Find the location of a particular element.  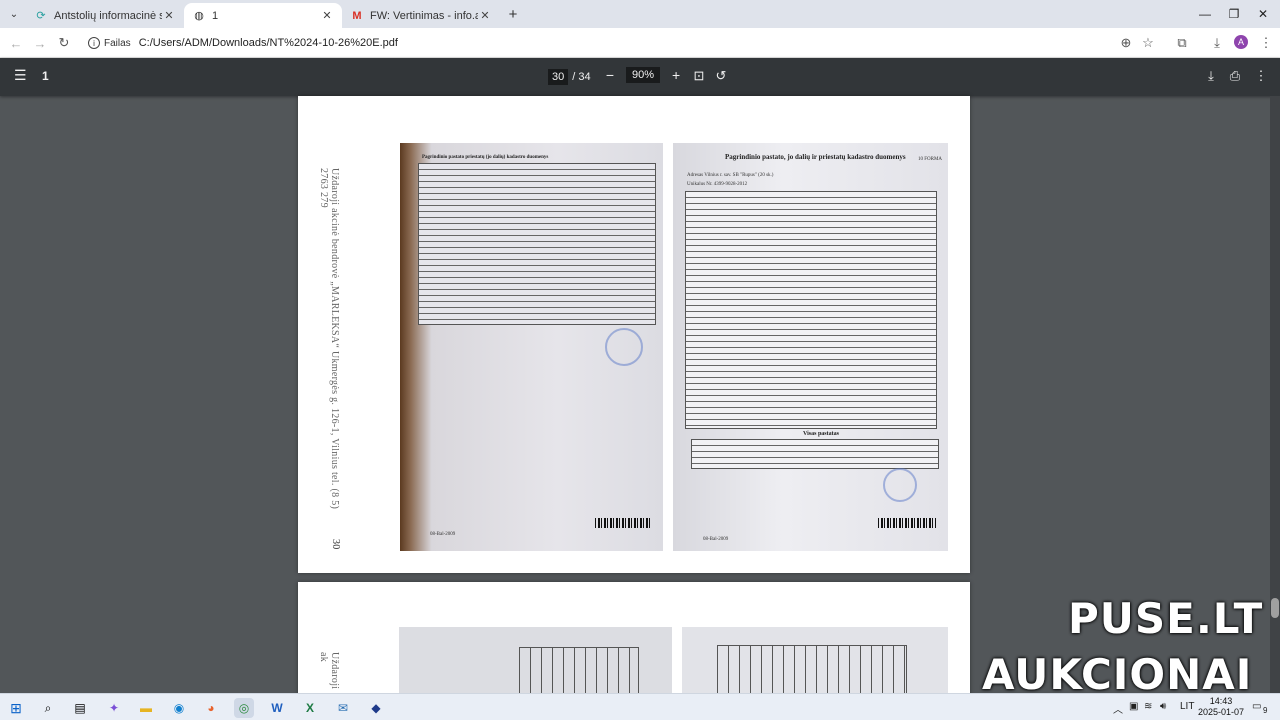

stamp-right is located at coordinates (900, 485).